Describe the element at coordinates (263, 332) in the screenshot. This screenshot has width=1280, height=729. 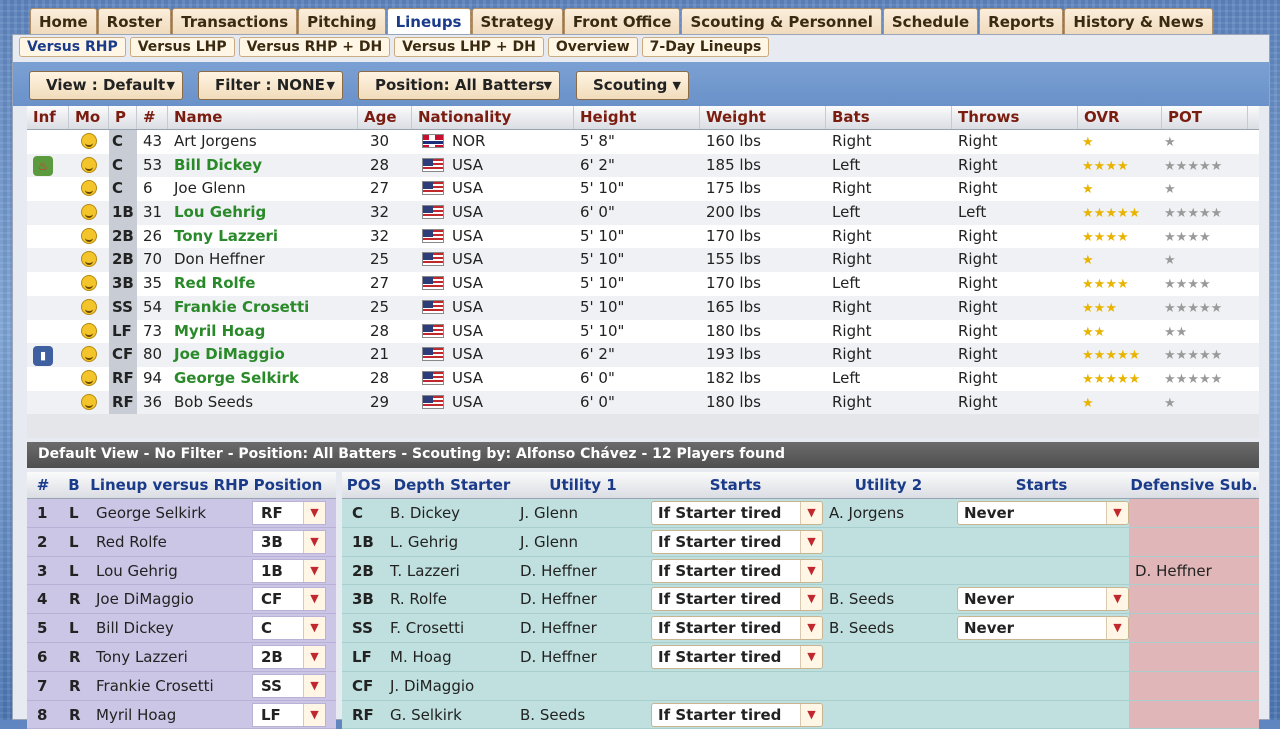
I see `player-name: Myril Hoag` at that location.